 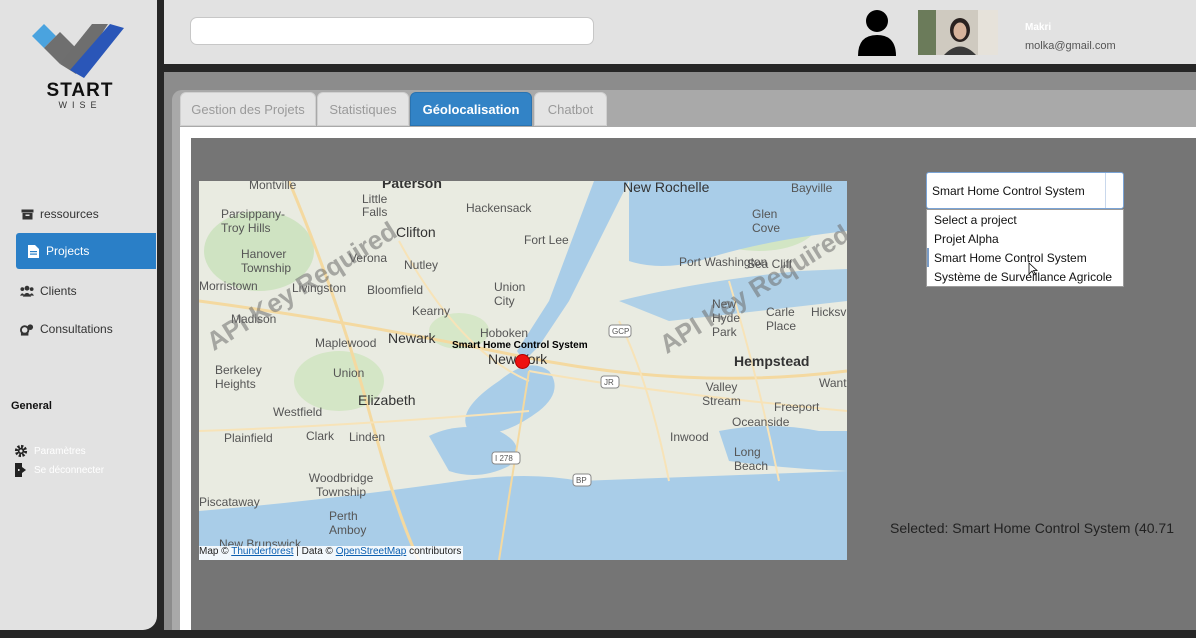 What do you see at coordinates (1114, 190) in the screenshot?
I see `dropdown-arrow-icon` at bounding box center [1114, 190].